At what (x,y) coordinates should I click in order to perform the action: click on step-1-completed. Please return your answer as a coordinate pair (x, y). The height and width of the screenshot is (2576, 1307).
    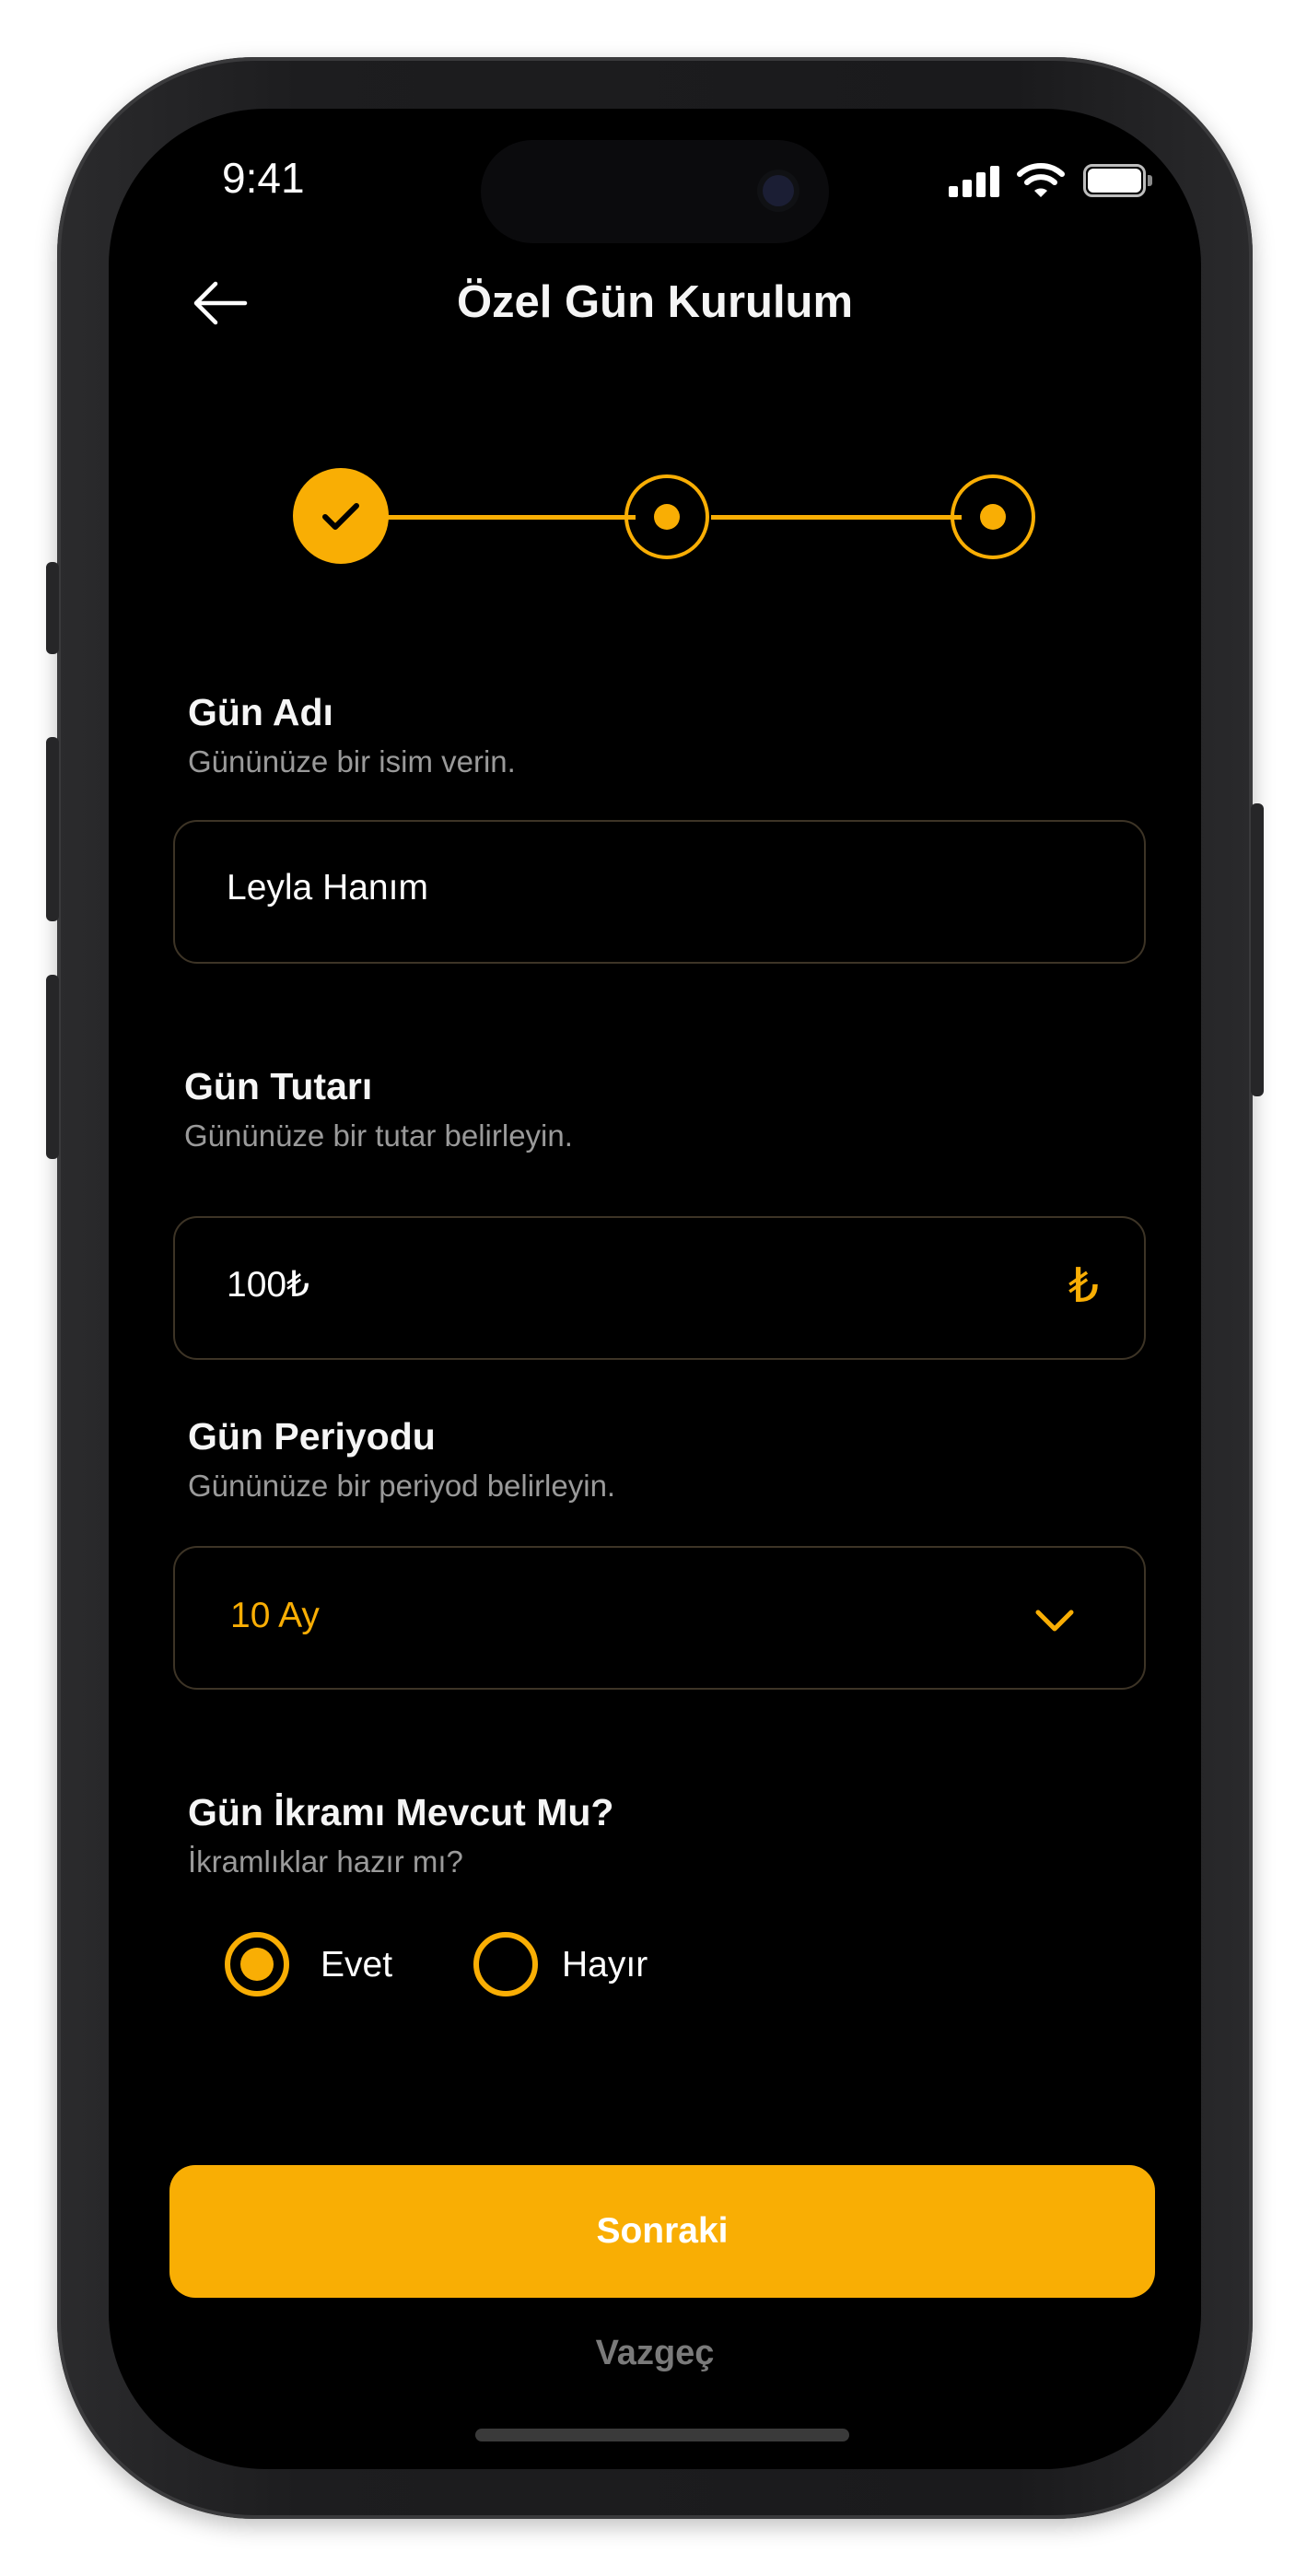
    Looking at the image, I should click on (341, 516).